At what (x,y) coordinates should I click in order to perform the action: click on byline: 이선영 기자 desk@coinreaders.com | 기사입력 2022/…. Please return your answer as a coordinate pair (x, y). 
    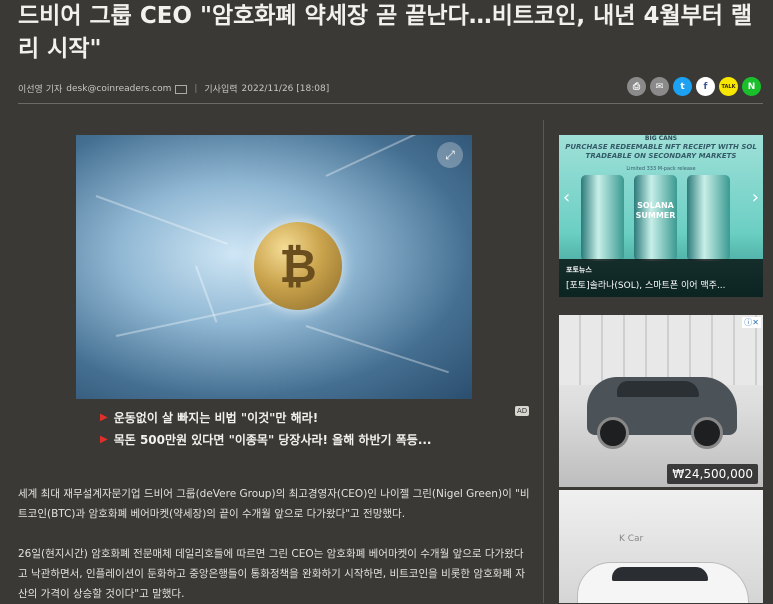
    Looking at the image, I should click on (174, 89).